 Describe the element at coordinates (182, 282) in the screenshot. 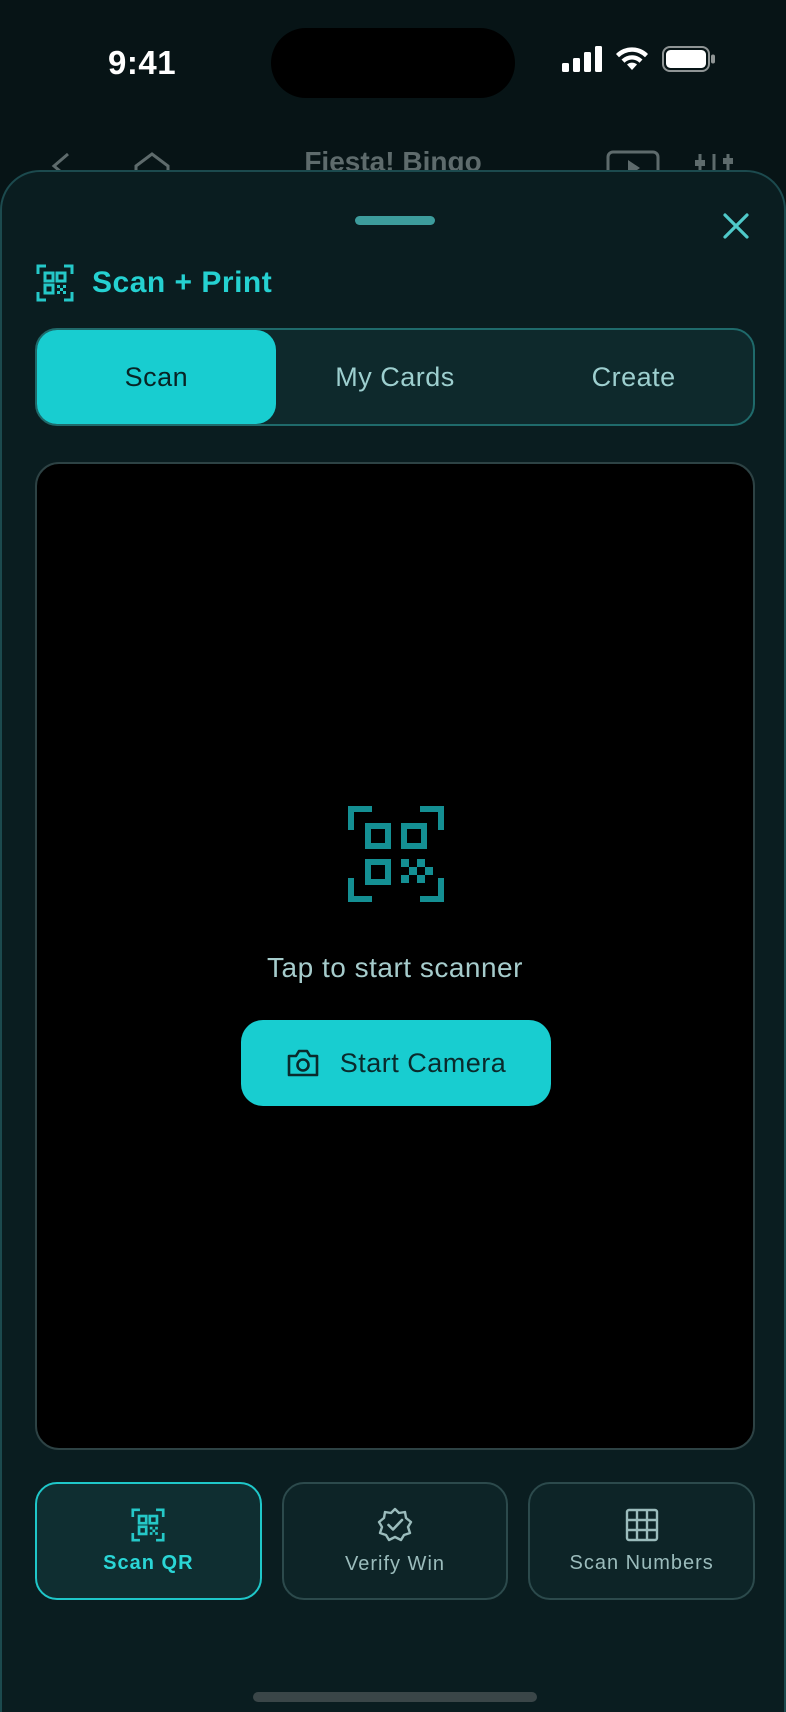

I see `sheet-title: Scan + Print` at that location.